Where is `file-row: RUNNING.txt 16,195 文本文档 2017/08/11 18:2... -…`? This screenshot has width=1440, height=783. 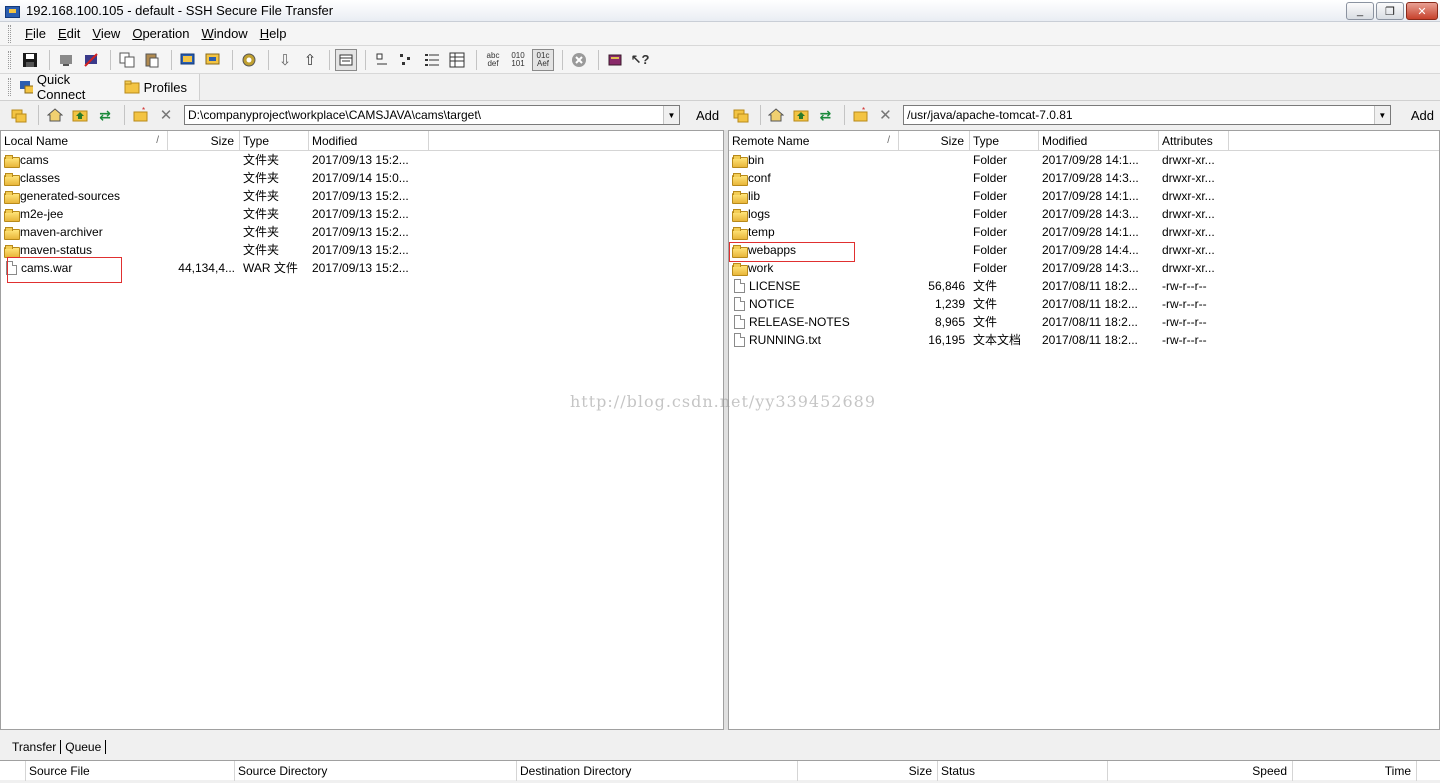 file-row: RUNNING.txt 16,195 文本文档 2017/08/11 18:2... -… is located at coordinates (1084, 340).